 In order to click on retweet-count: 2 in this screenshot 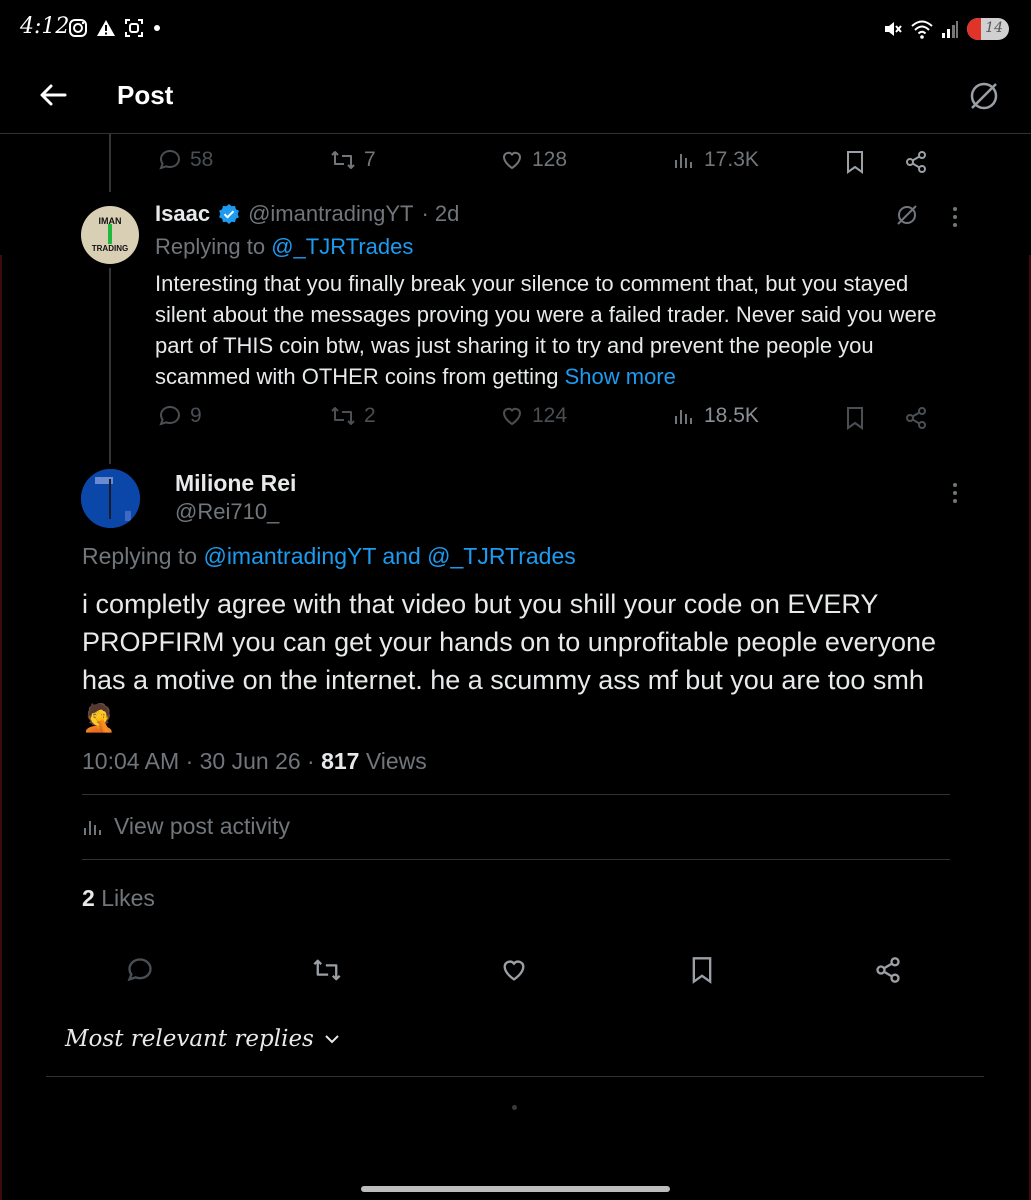, I will do `click(370, 415)`.